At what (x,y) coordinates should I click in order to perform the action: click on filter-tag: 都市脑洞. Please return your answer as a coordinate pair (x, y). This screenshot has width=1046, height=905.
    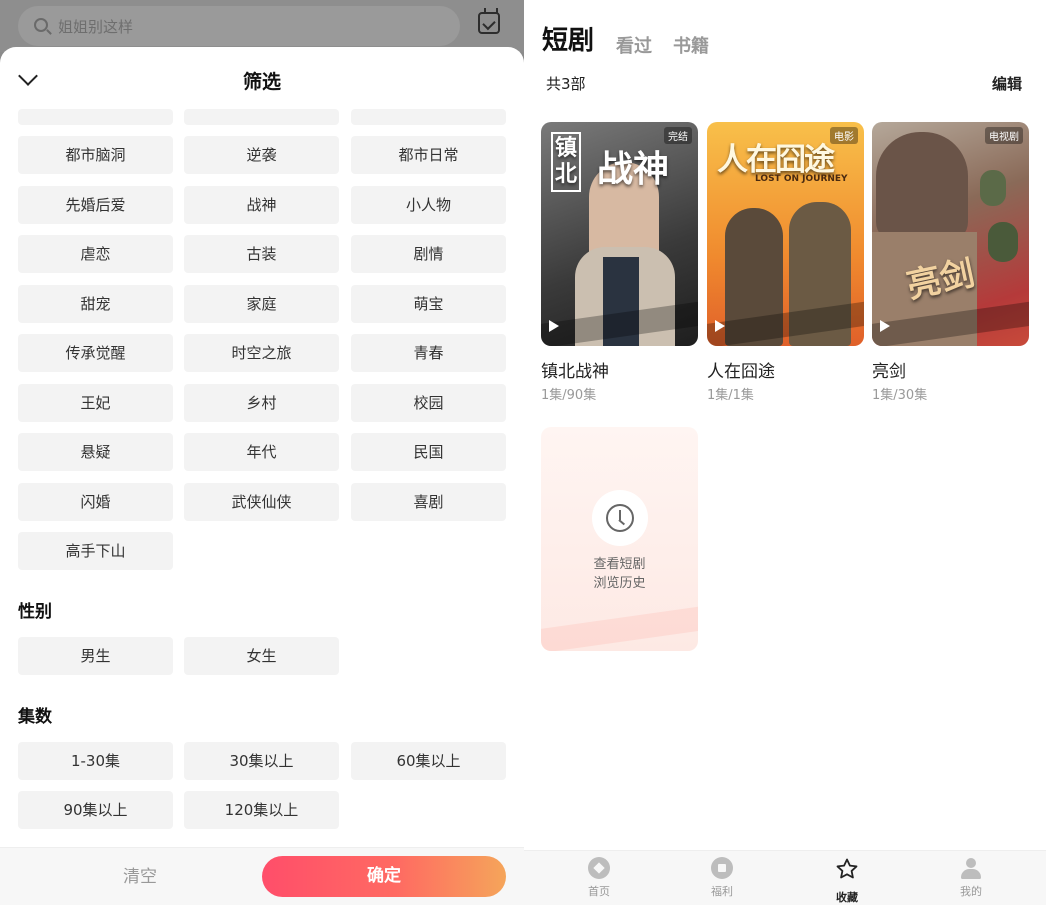
    Looking at the image, I should click on (95, 155).